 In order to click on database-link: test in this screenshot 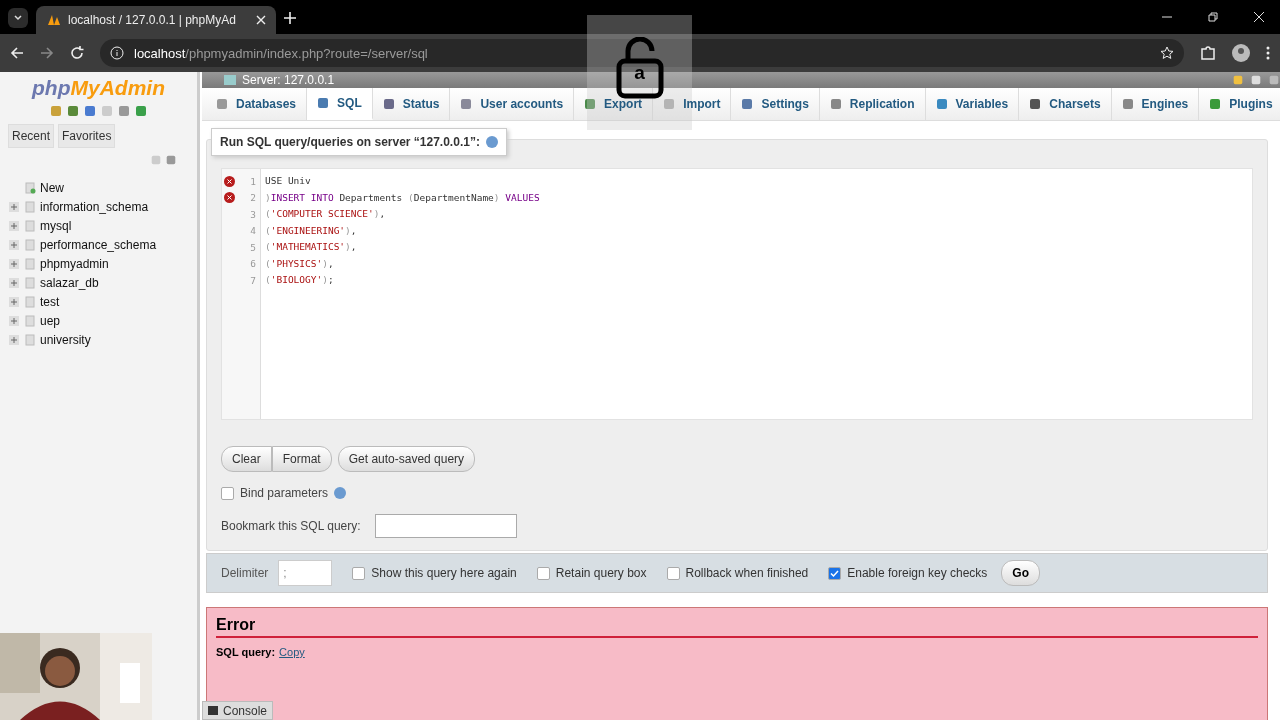, I will do `click(50, 302)`.